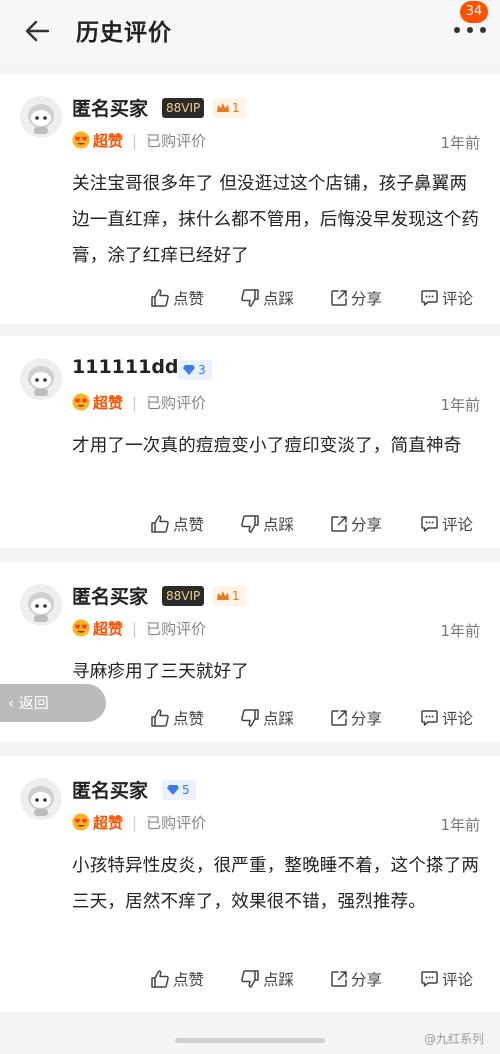 This screenshot has height=1054, width=500. What do you see at coordinates (186, 790) in the screenshot?
I see `member-level: 5` at bounding box center [186, 790].